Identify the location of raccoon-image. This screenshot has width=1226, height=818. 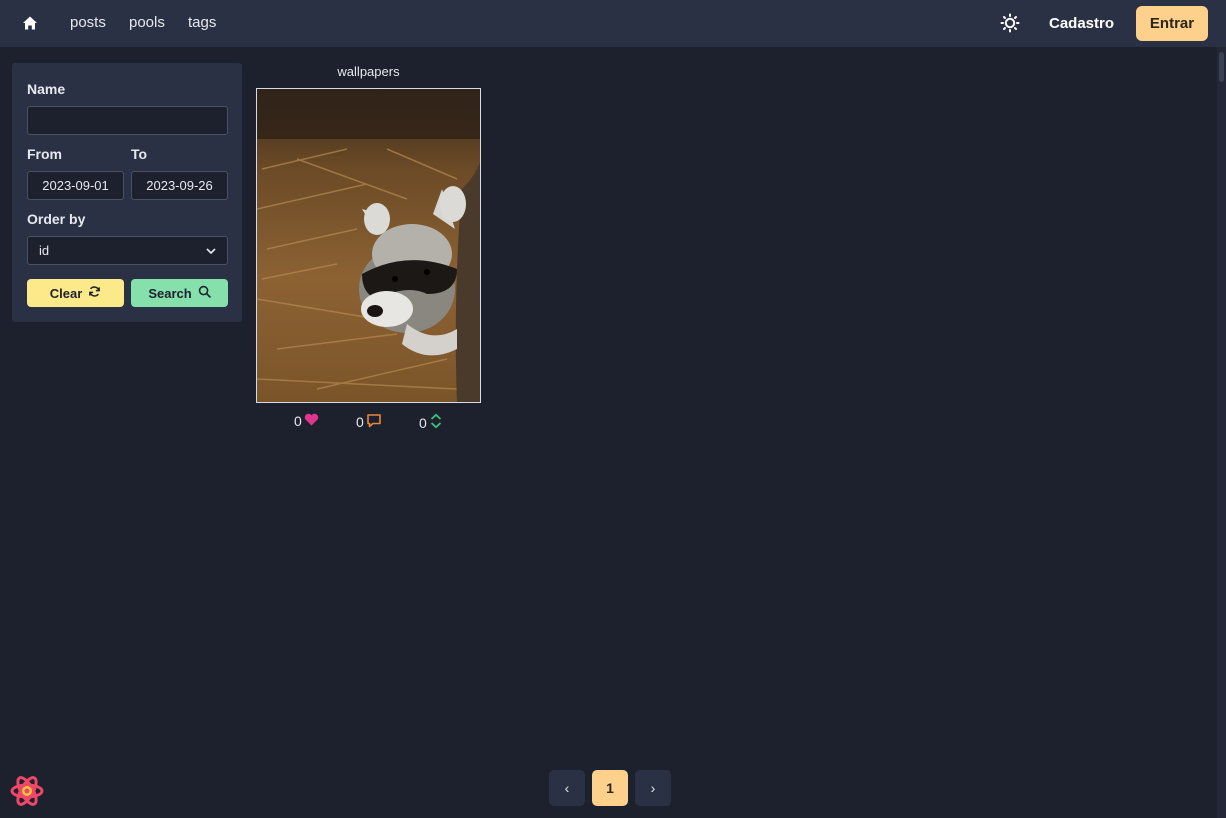
(368, 245).